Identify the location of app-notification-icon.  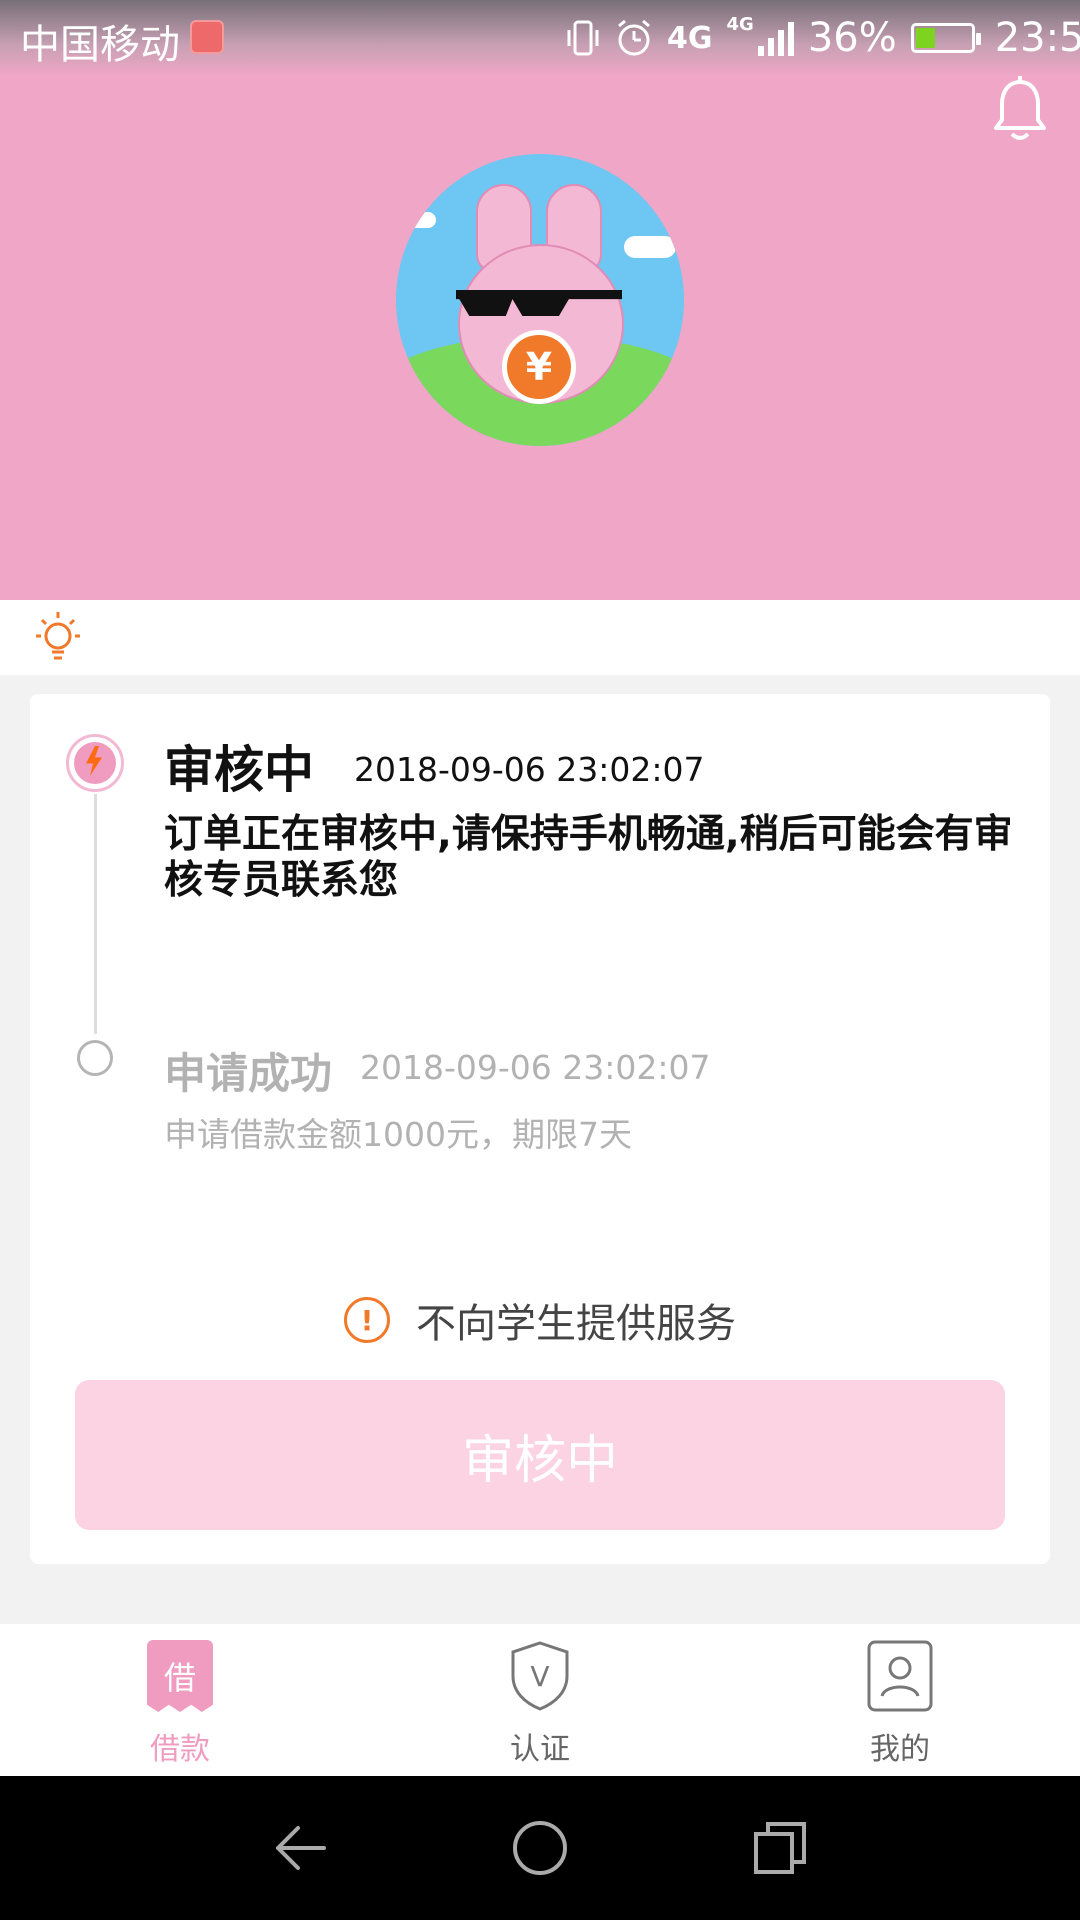
(207, 37).